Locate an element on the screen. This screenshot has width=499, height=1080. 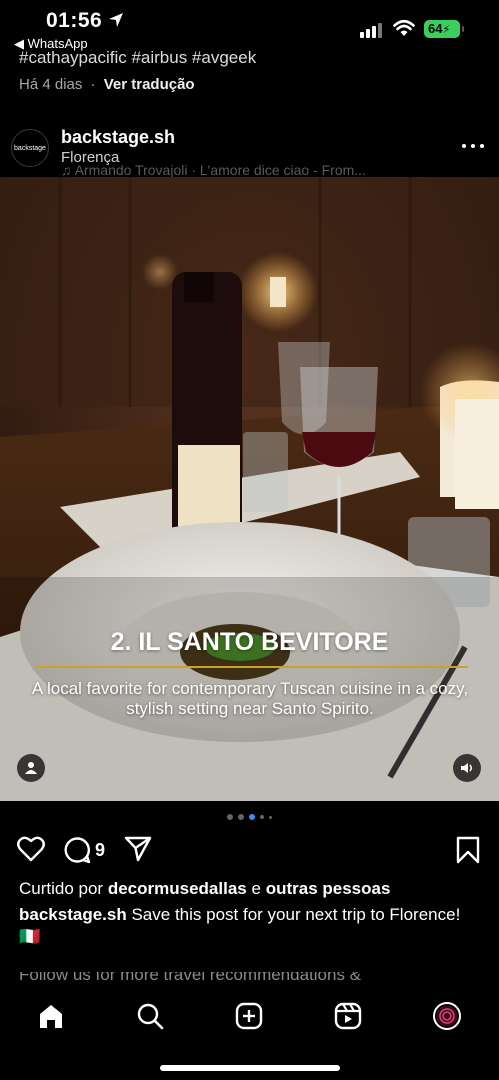
post-username: backstage.sh is located at coordinates (118, 137).